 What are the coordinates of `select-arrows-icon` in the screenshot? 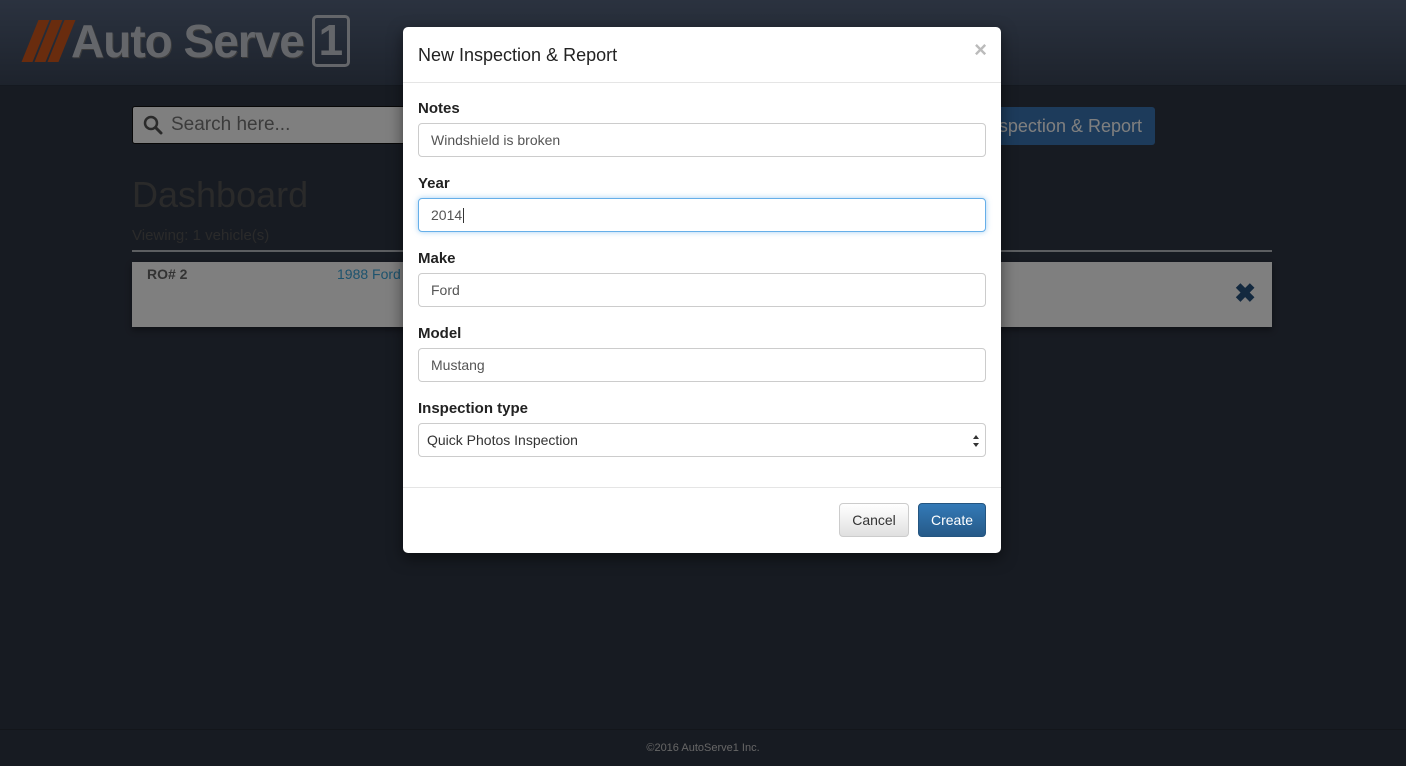 It's located at (976, 441).